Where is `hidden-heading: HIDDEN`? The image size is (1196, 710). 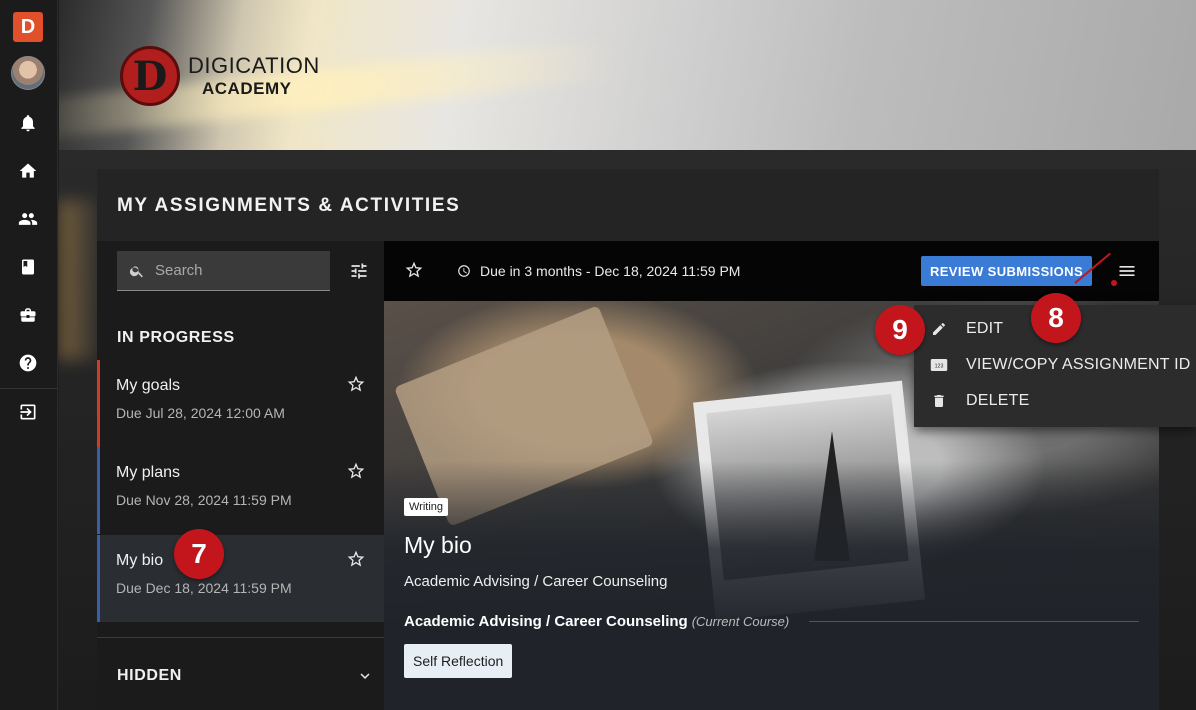
hidden-heading: HIDDEN is located at coordinates (149, 676).